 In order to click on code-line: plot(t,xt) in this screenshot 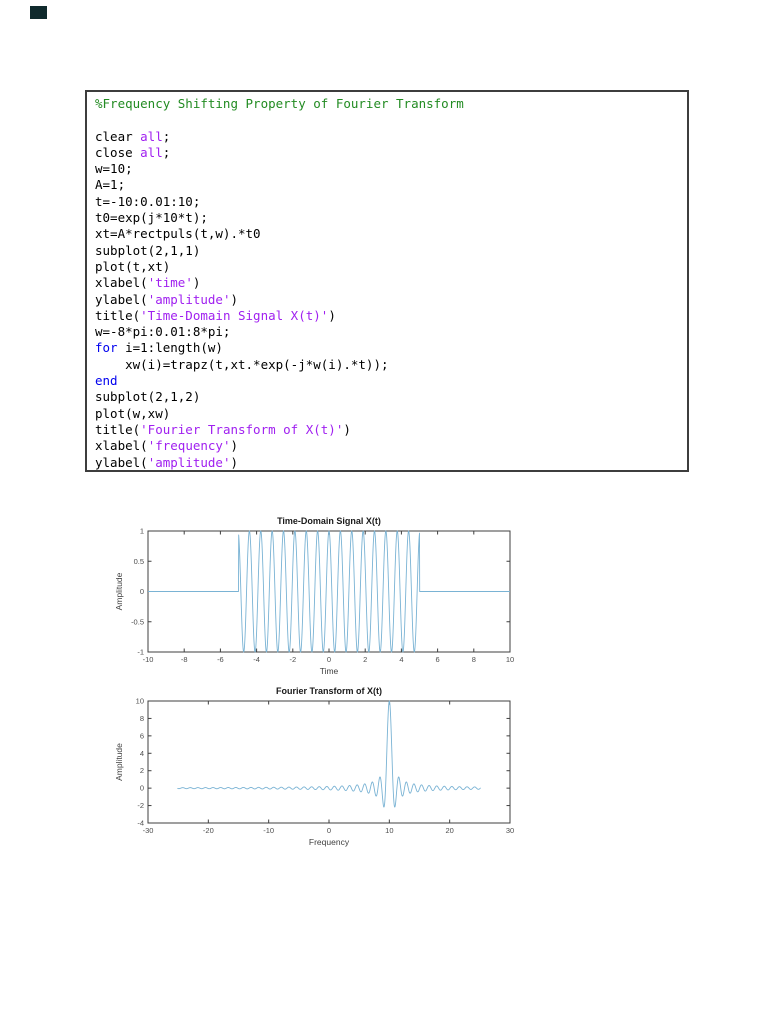, I will do `click(133, 266)`.